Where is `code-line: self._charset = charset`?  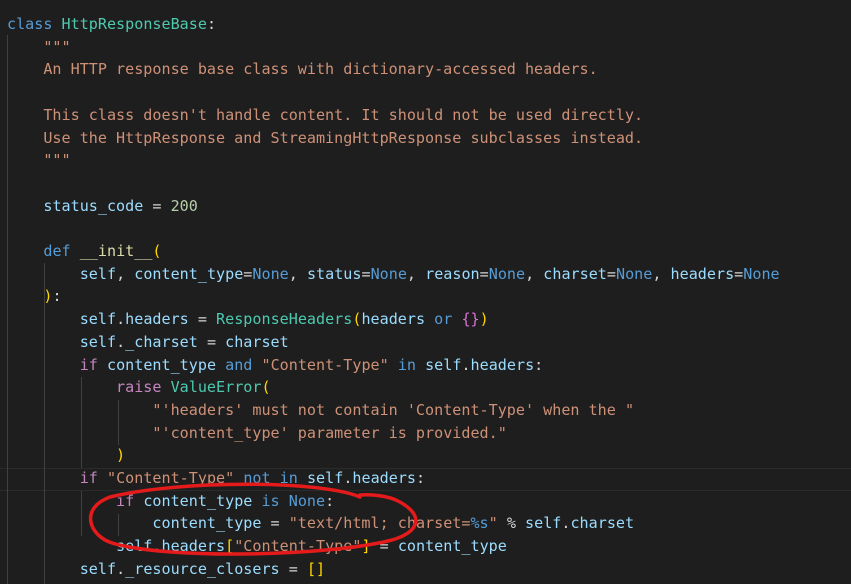 code-line: self._charset = charset is located at coordinates (148, 342).